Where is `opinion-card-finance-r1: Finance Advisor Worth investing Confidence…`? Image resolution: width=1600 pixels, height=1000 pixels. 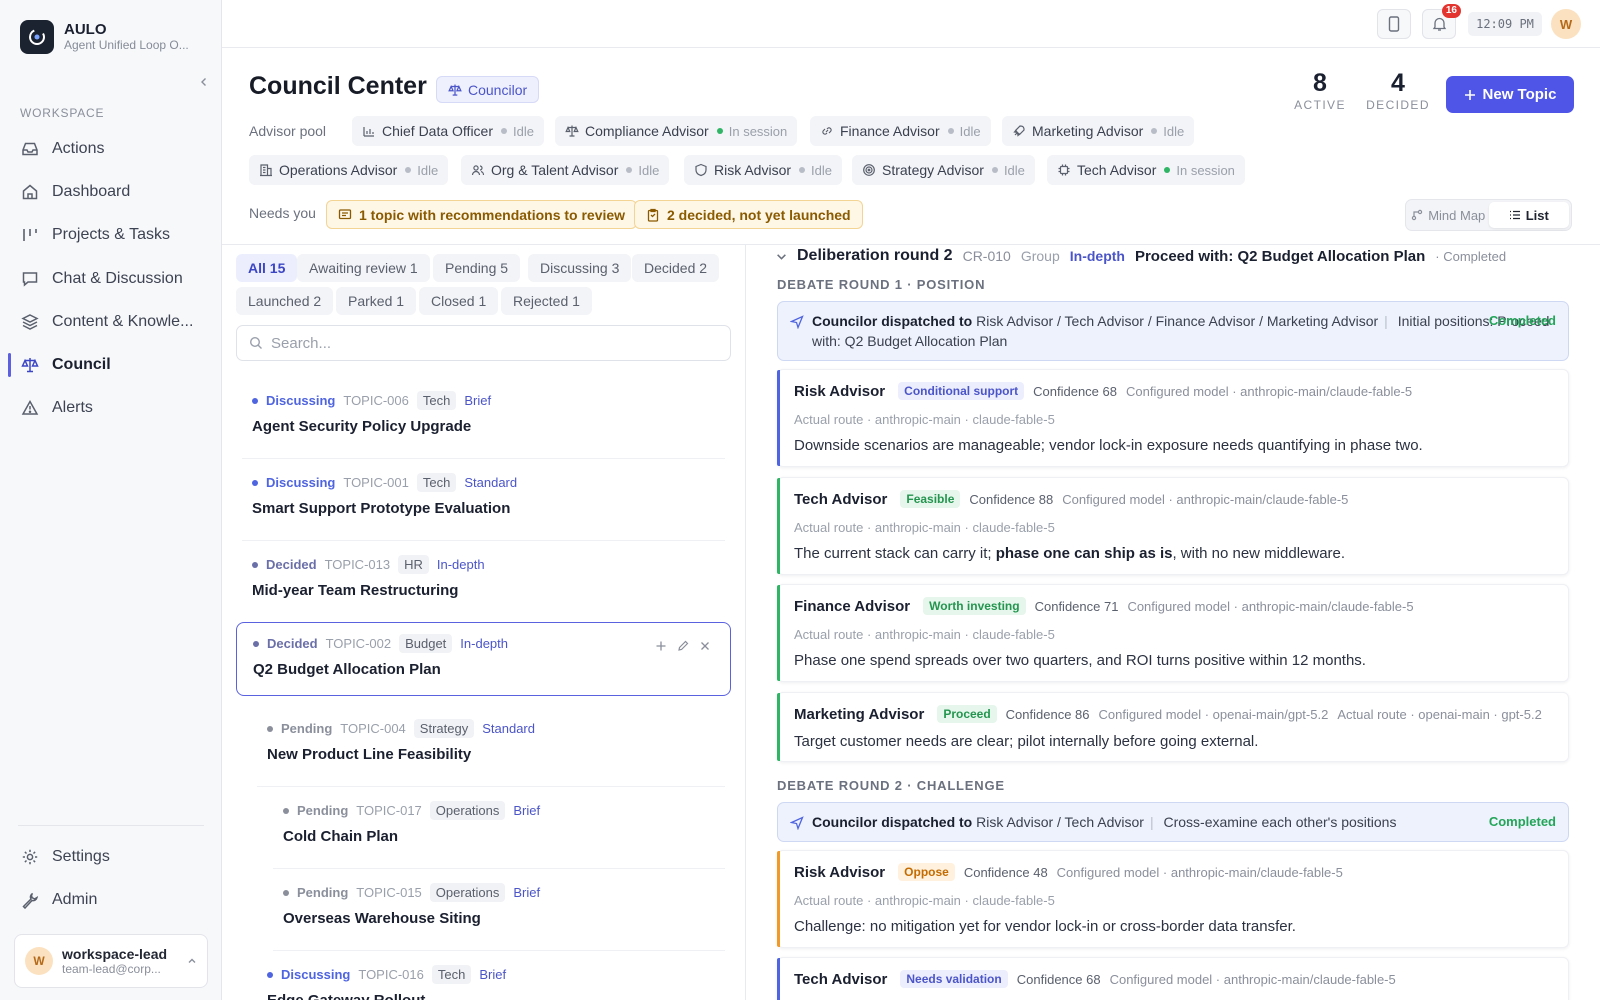
opinion-card-finance-r1: Finance Advisor Worth investing Confidence… is located at coordinates (1173, 633).